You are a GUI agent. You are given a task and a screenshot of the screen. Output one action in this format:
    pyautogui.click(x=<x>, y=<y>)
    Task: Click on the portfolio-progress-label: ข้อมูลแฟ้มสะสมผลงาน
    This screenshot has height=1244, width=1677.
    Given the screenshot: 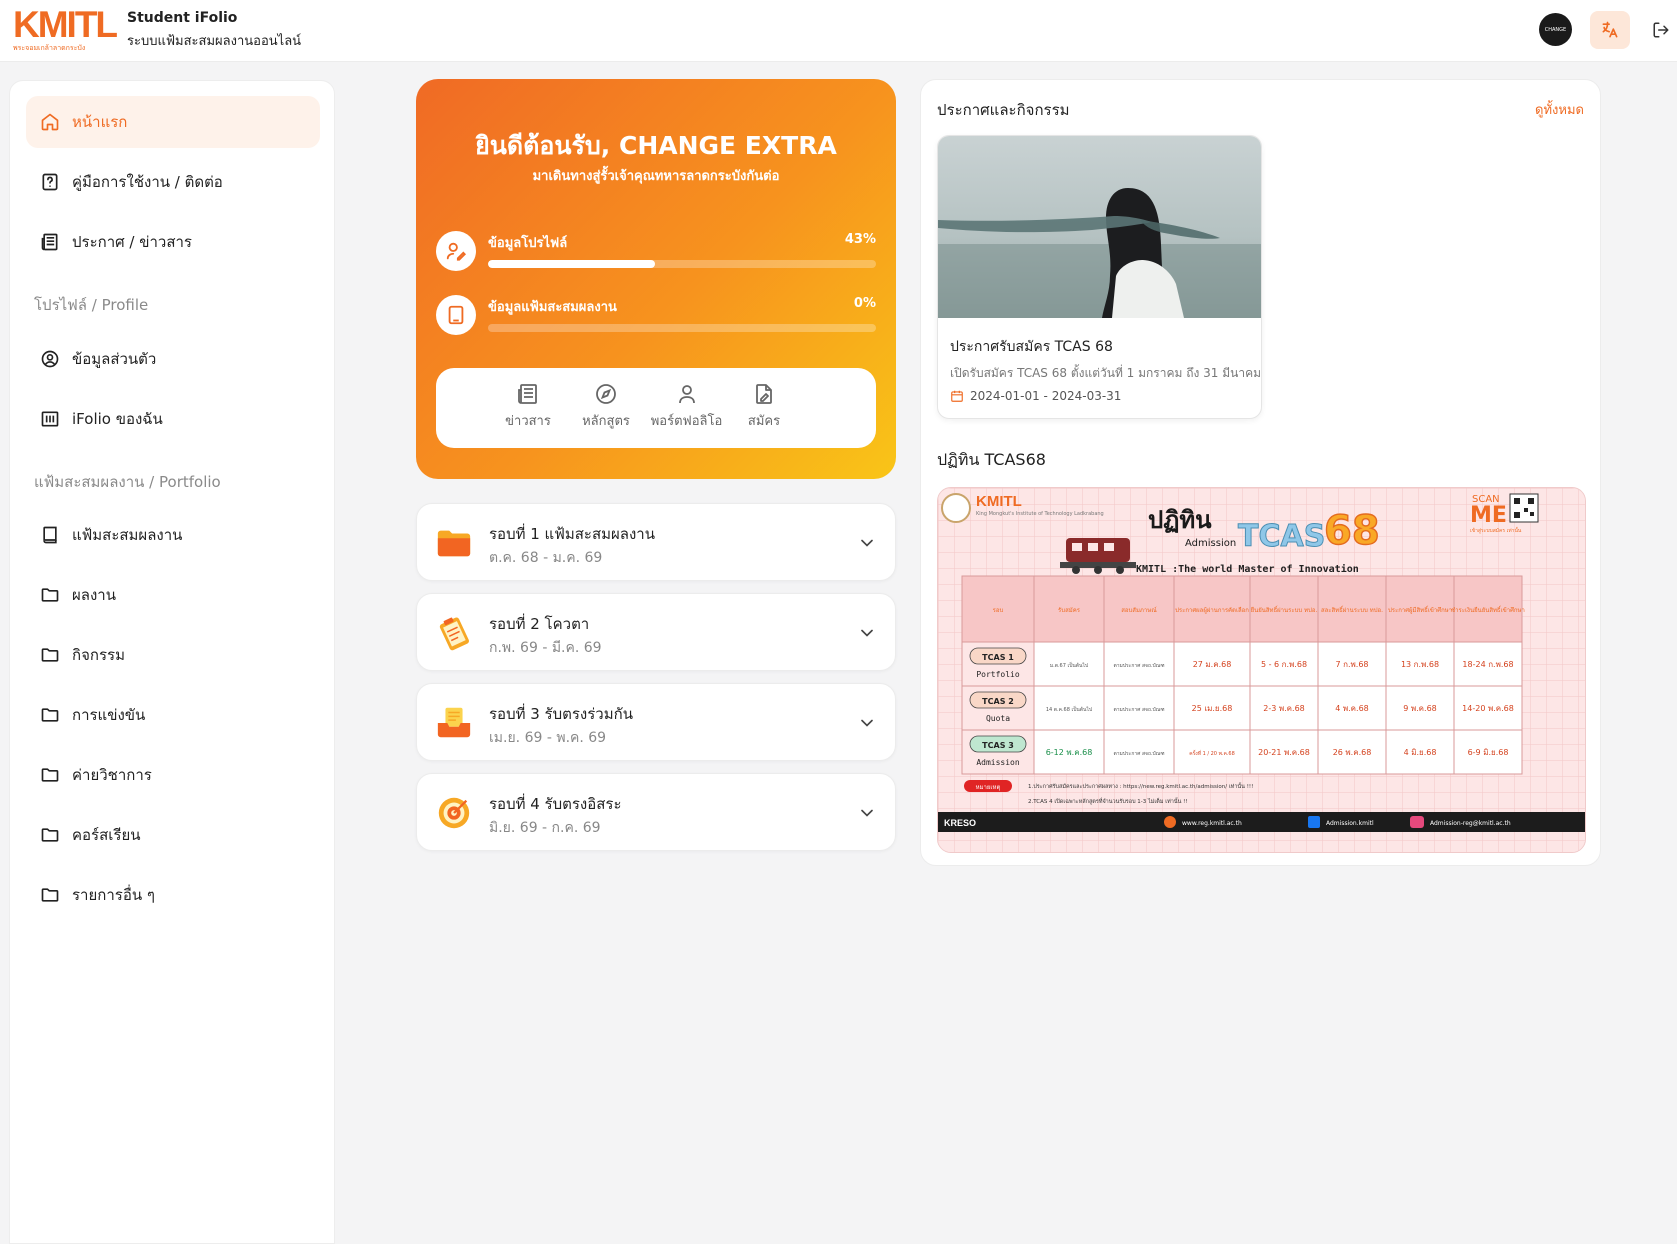 What is the action you would take?
    pyautogui.click(x=552, y=307)
    